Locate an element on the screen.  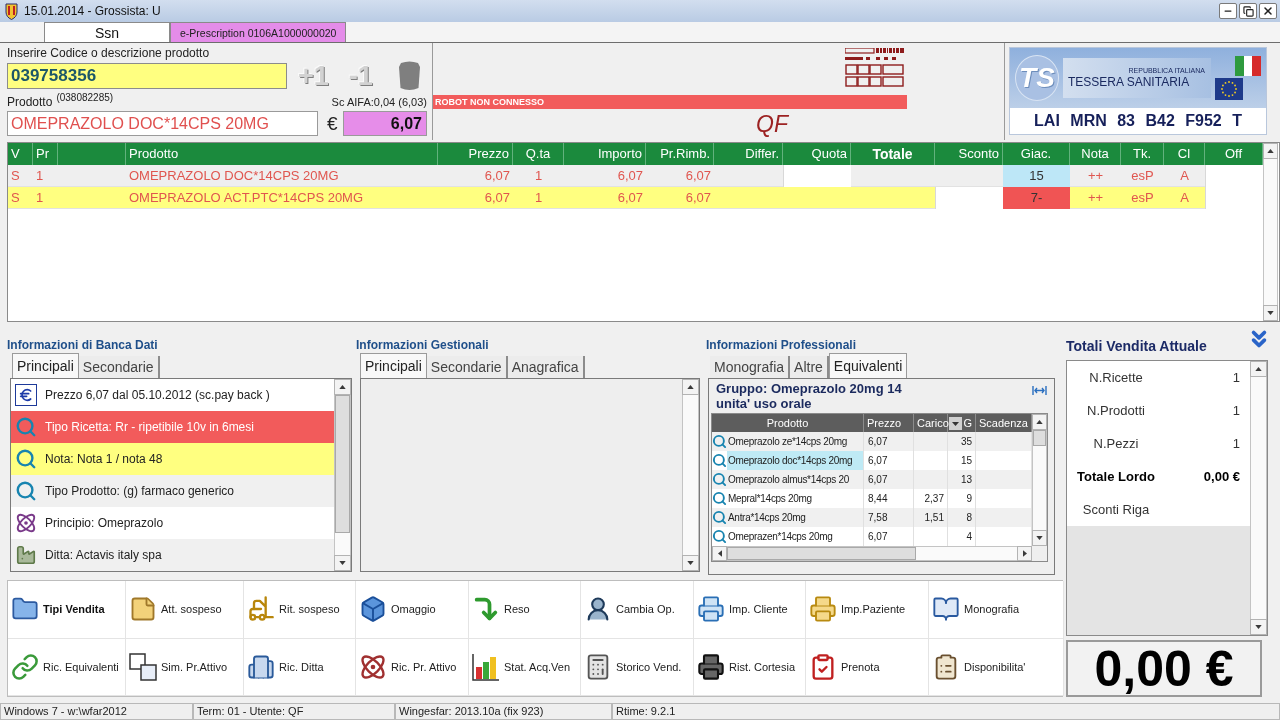
action-button: Storico Vend. is located at coordinates (637, 667).